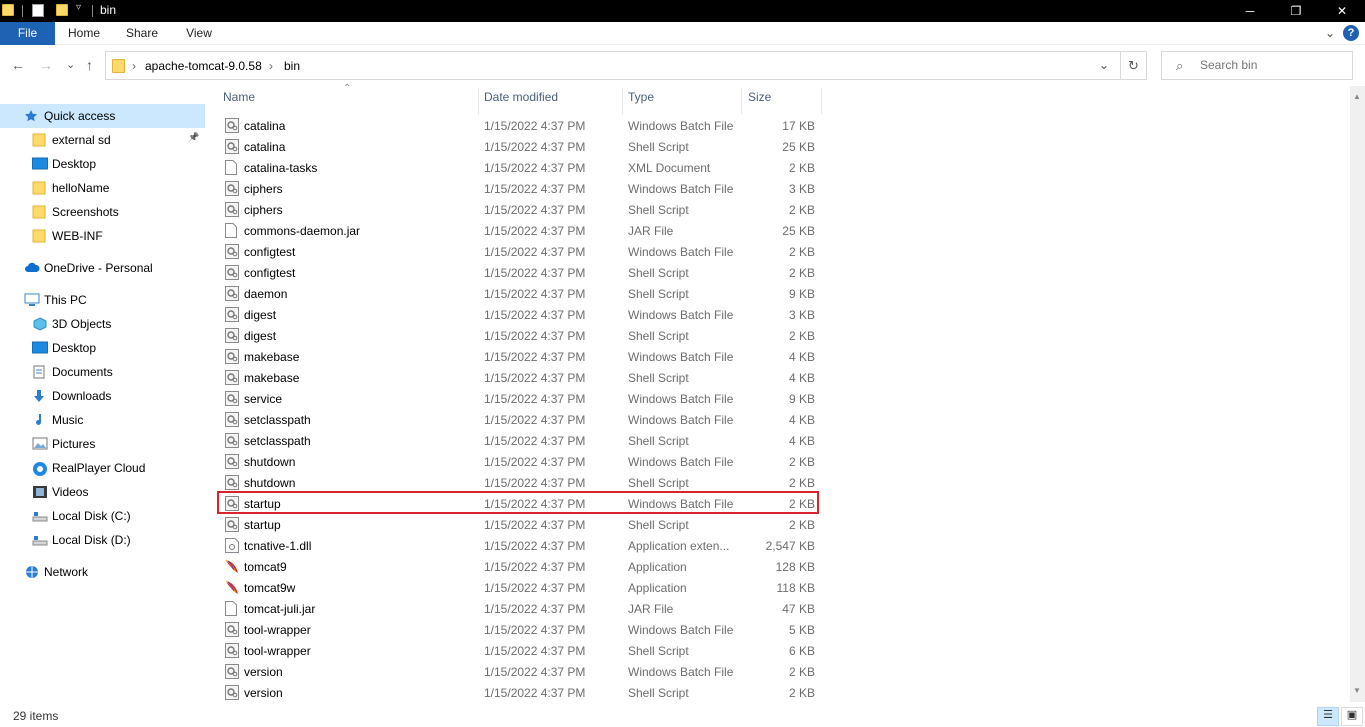 The image size is (1365, 727). I want to click on close-button: ✕, so click(1342, 11).